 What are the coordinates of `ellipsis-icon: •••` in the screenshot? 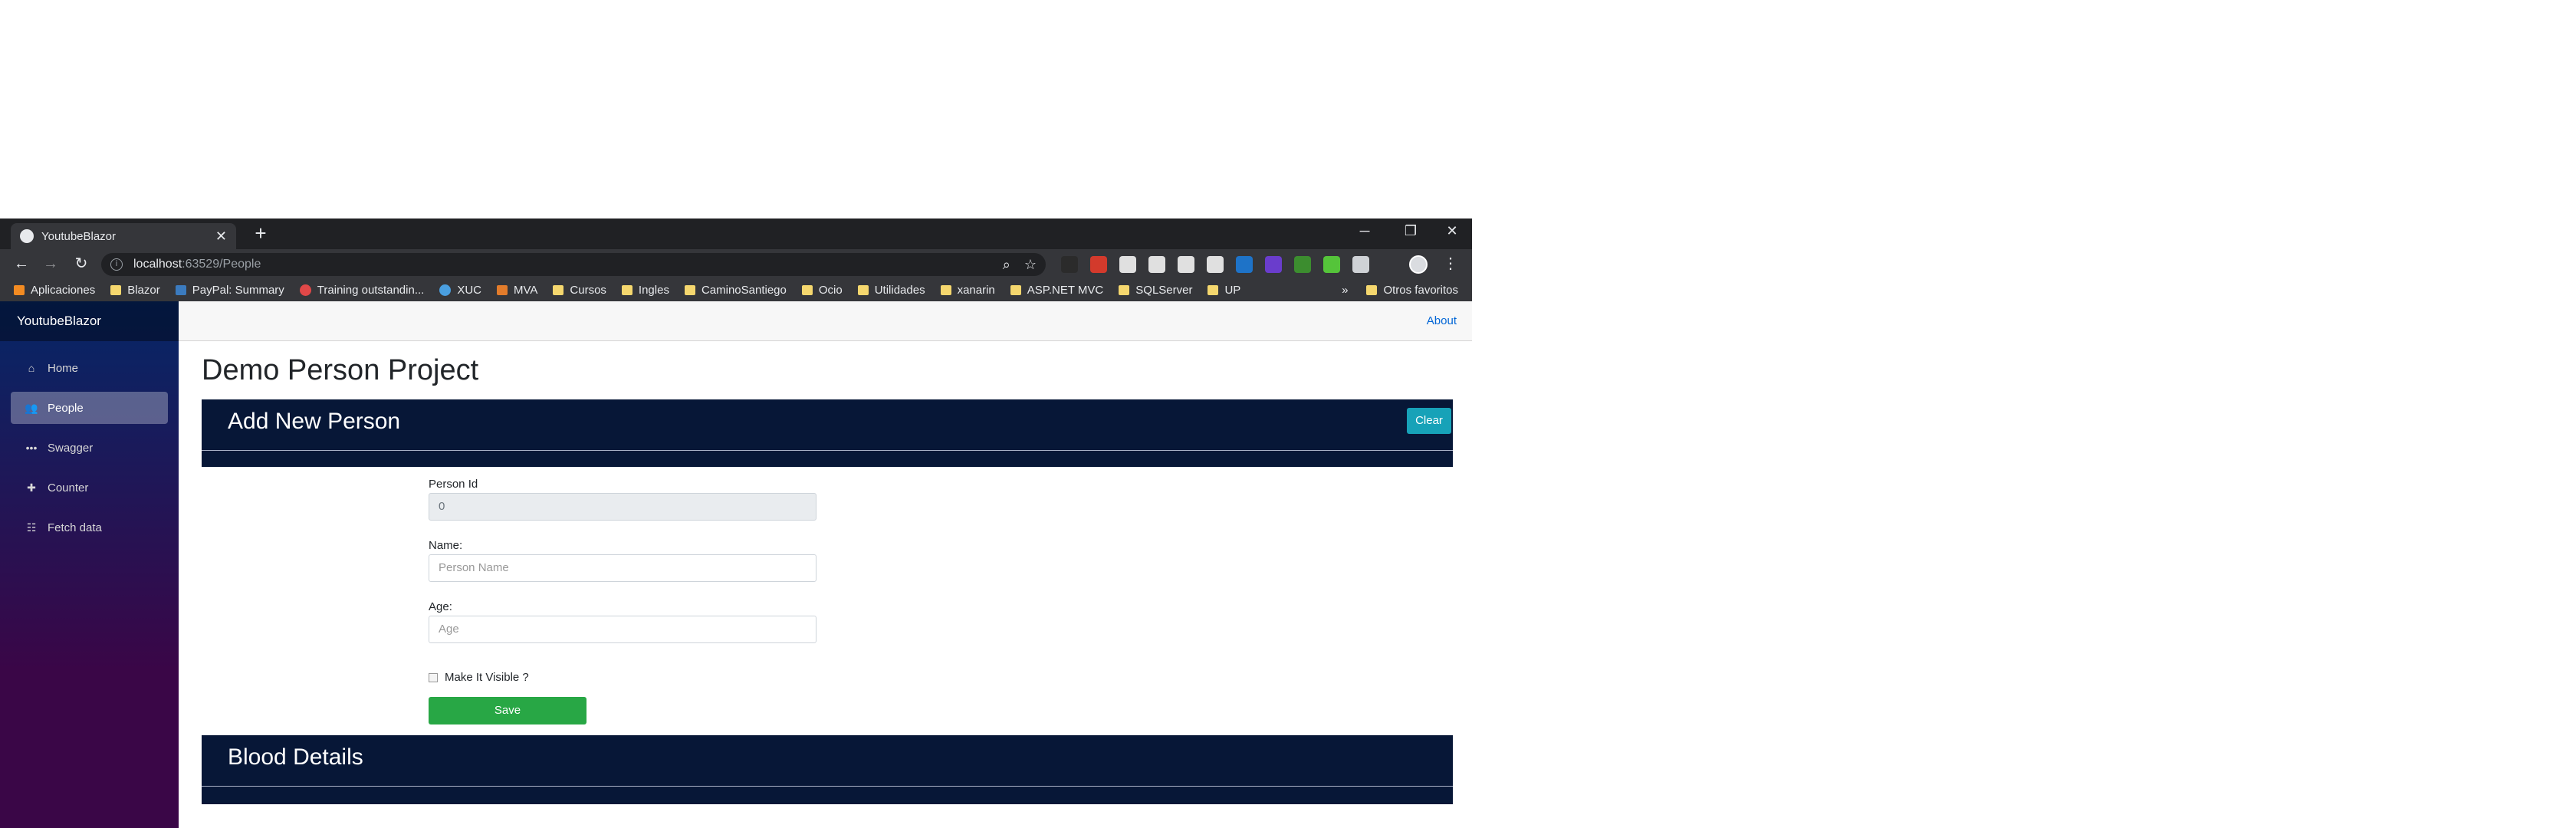 It's located at (32, 448).